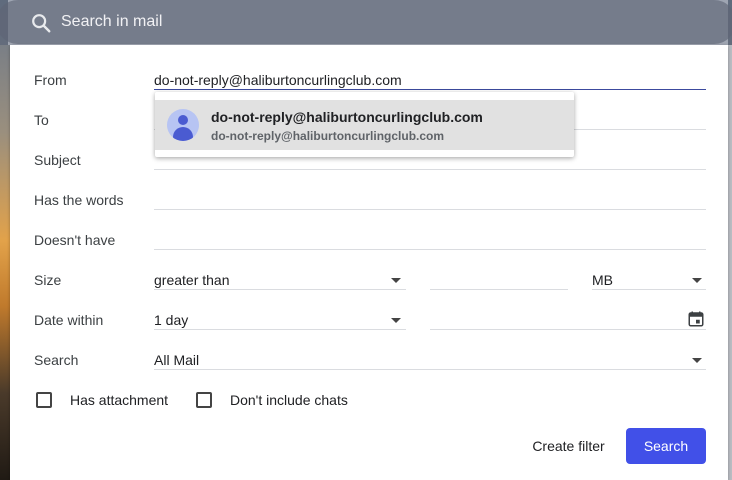  What do you see at coordinates (366, 22) in the screenshot?
I see `search-bar: Search in mail` at bounding box center [366, 22].